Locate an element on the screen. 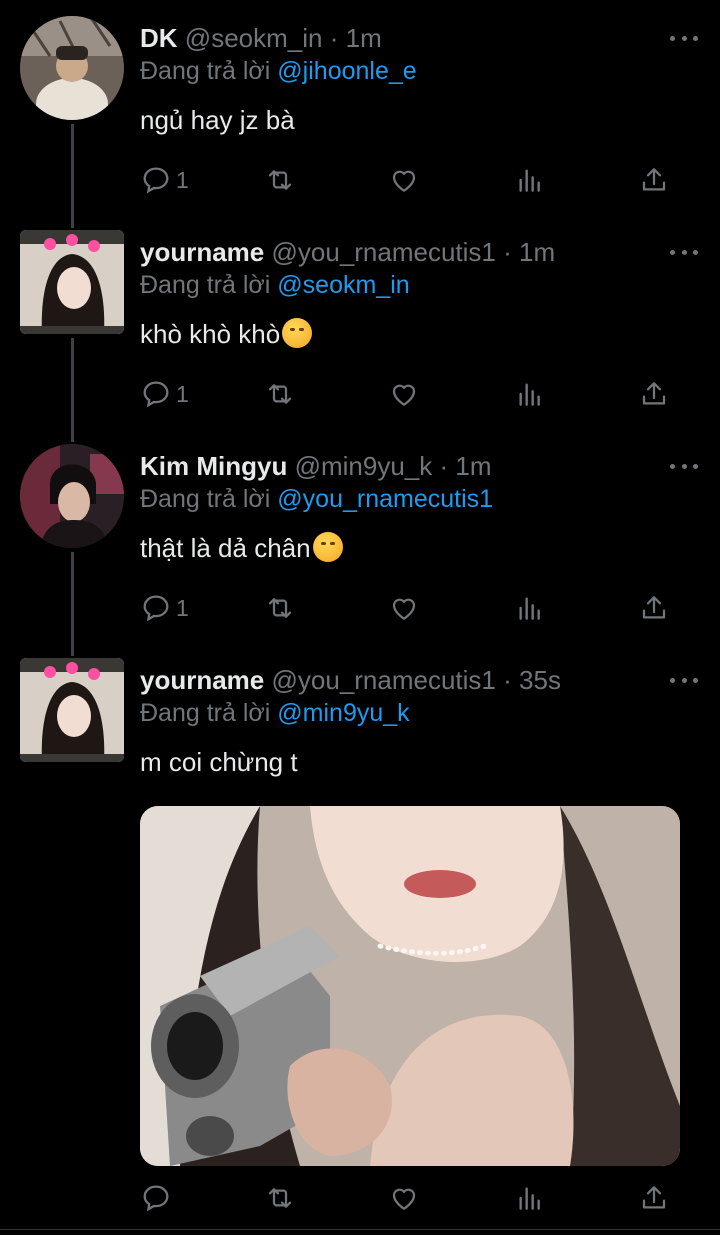  tweet-text-content: thật là dả chân is located at coordinates (225, 548).